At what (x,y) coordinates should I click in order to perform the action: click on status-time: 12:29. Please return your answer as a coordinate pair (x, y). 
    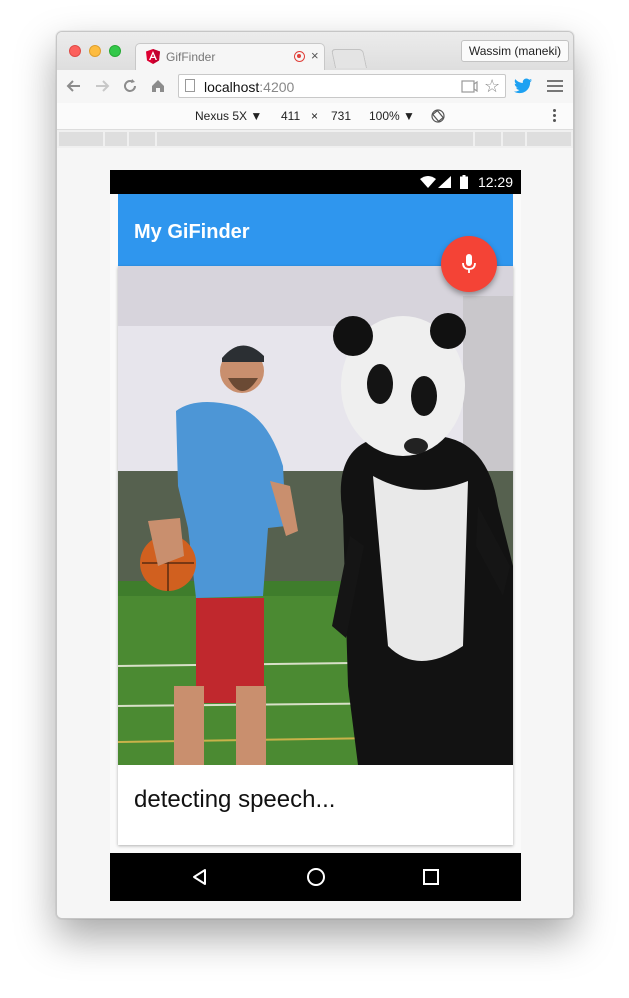
    Looking at the image, I should click on (495, 182).